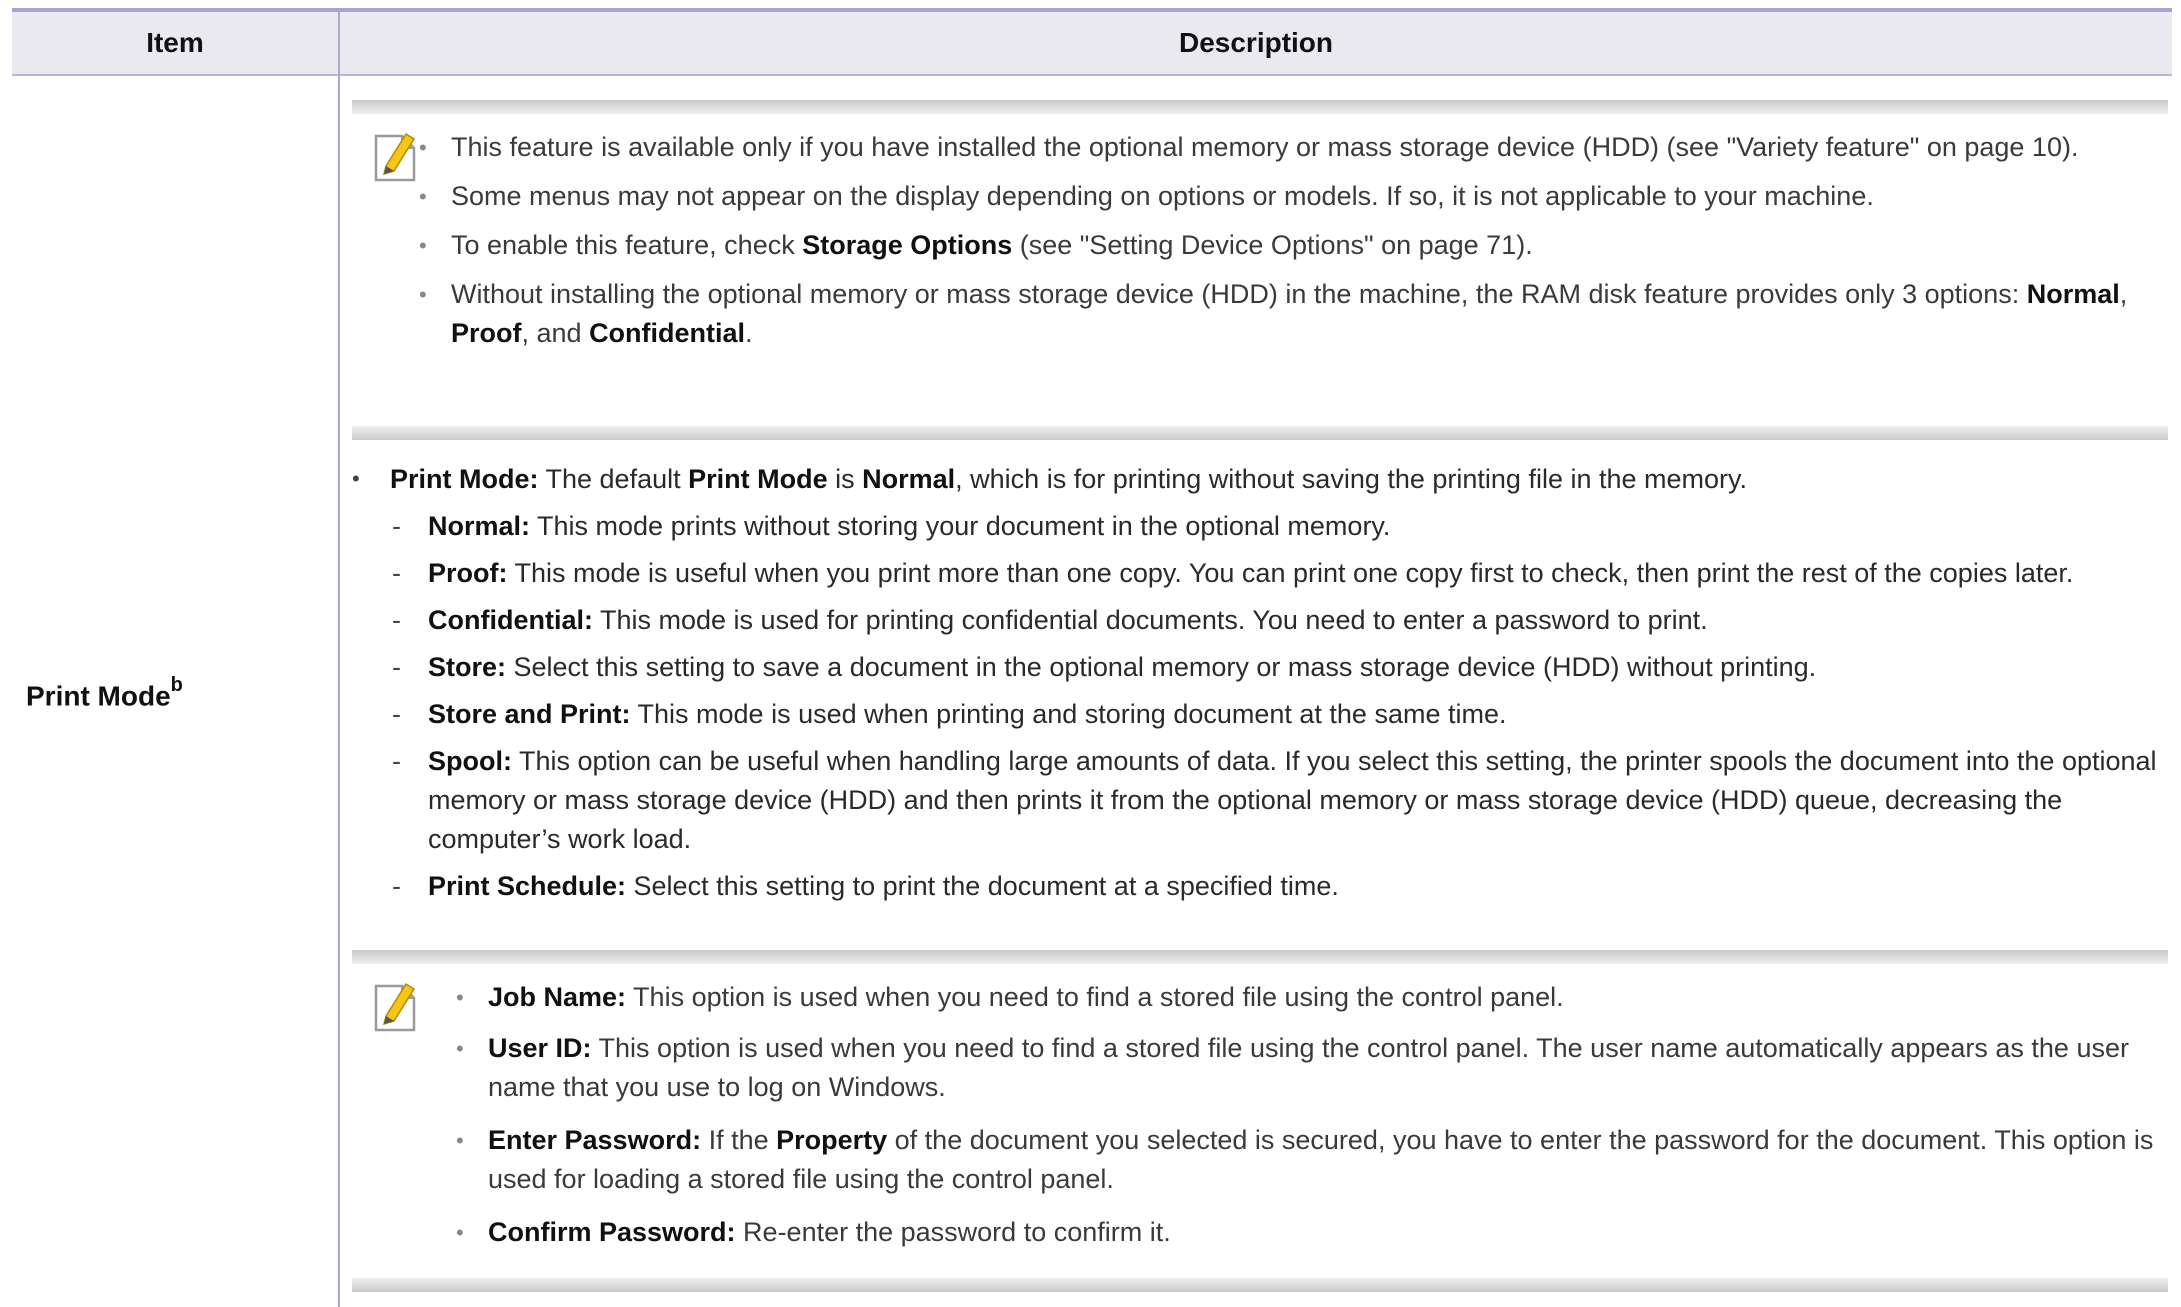 Image resolution: width=2181 pixels, height=1307 pixels. I want to click on note-bold-term: Confirm Password:, so click(612, 1232).